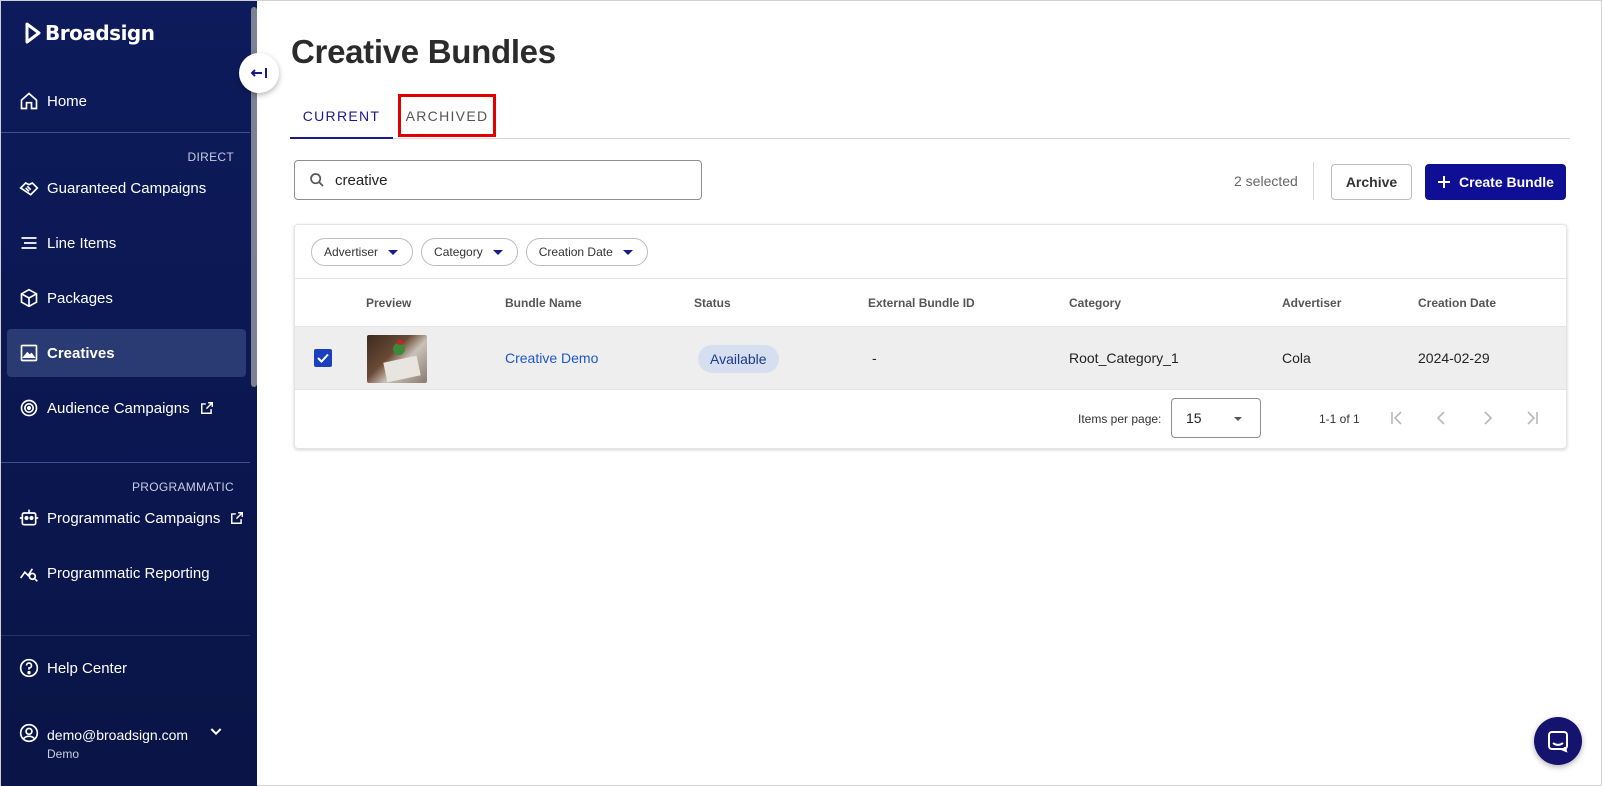 Image resolution: width=1602 pixels, height=786 pixels. Describe the element at coordinates (210, 157) in the screenshot. I see `section-label-direct: DIRECT` at that location.